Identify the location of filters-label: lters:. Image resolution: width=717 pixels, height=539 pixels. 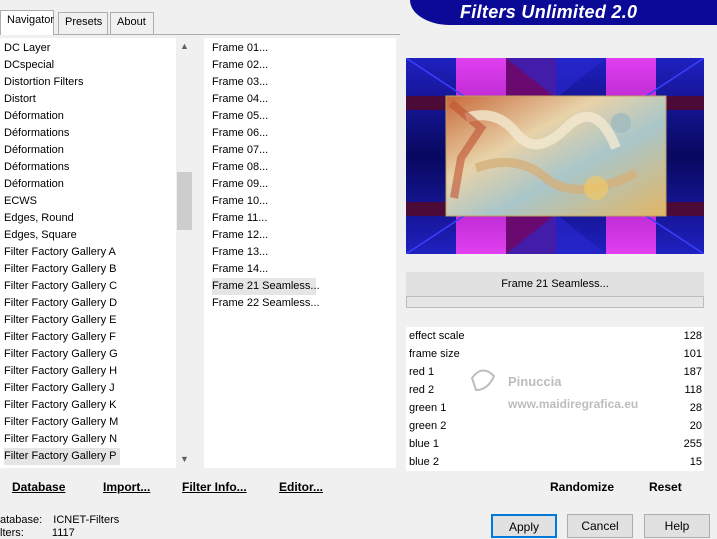
(12, 533).